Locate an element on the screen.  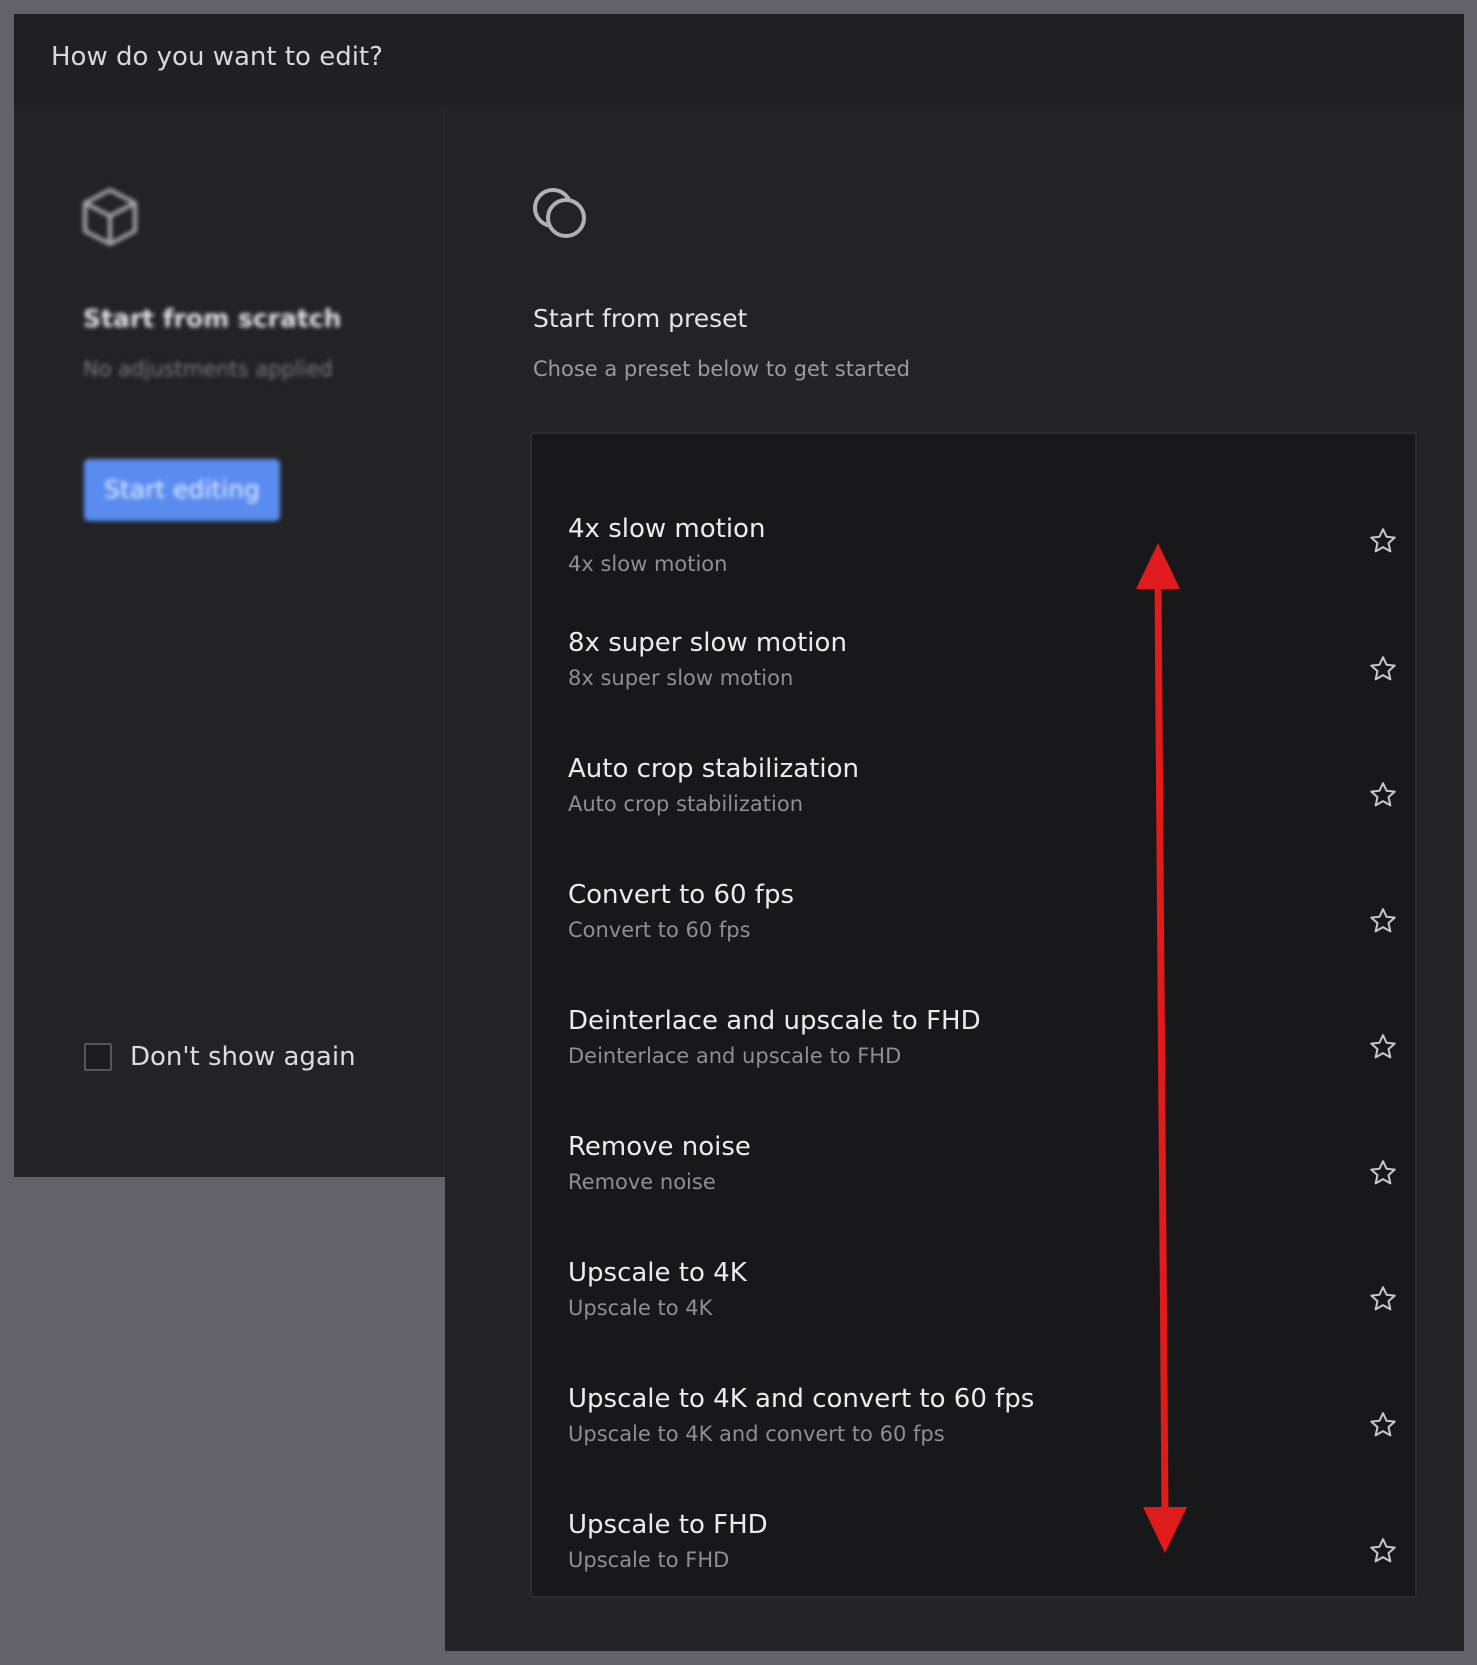
preset-title: Start from preset is located at coordinates (640, 318).